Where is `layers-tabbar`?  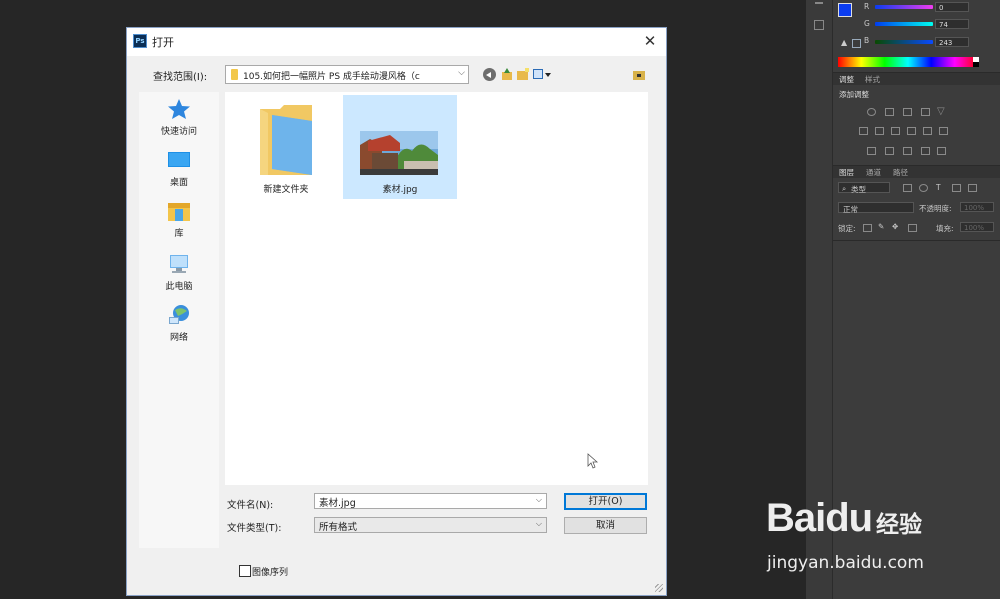
layers-tabbar is located at coordinates (916, 172).